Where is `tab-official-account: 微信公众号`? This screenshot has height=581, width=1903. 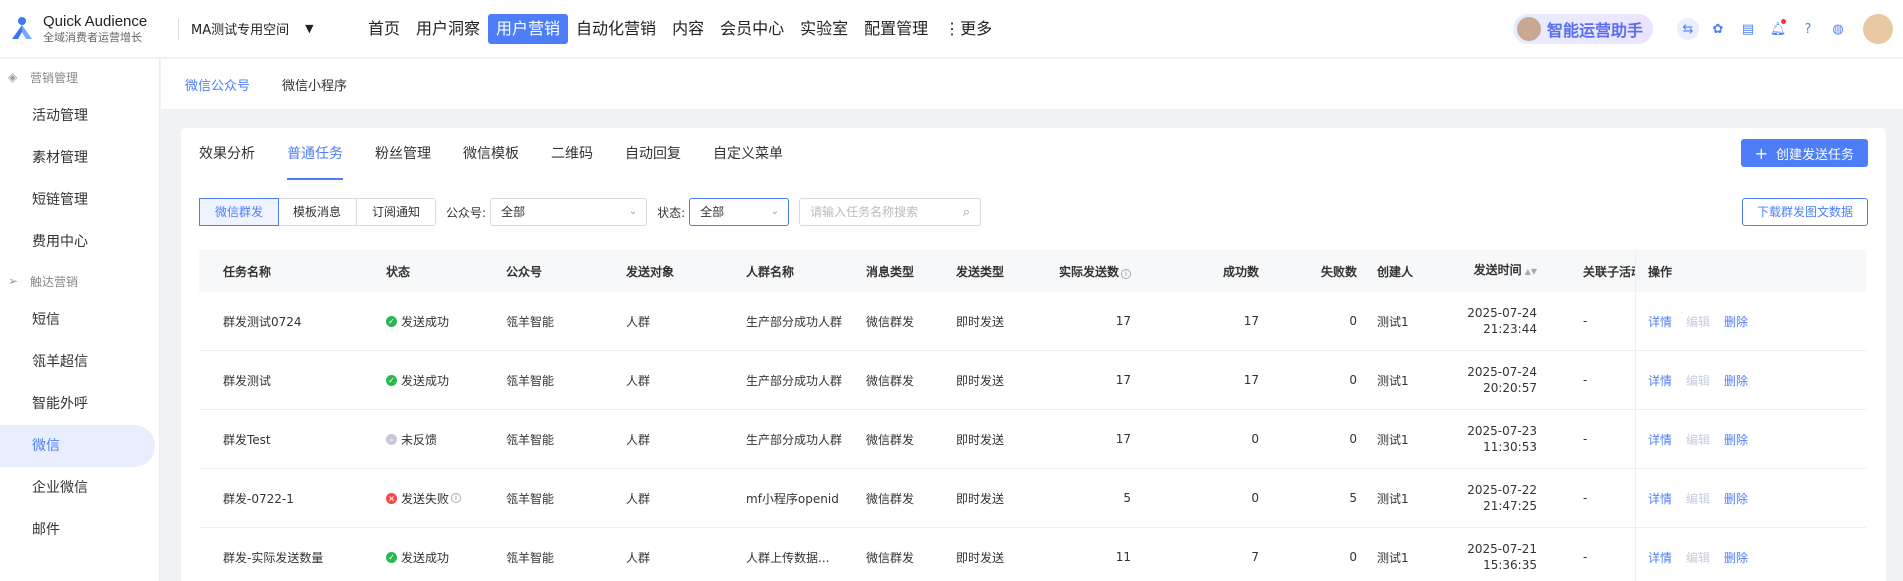 tab-official-account: 微信公众号 is located at coordinates (217, 84).